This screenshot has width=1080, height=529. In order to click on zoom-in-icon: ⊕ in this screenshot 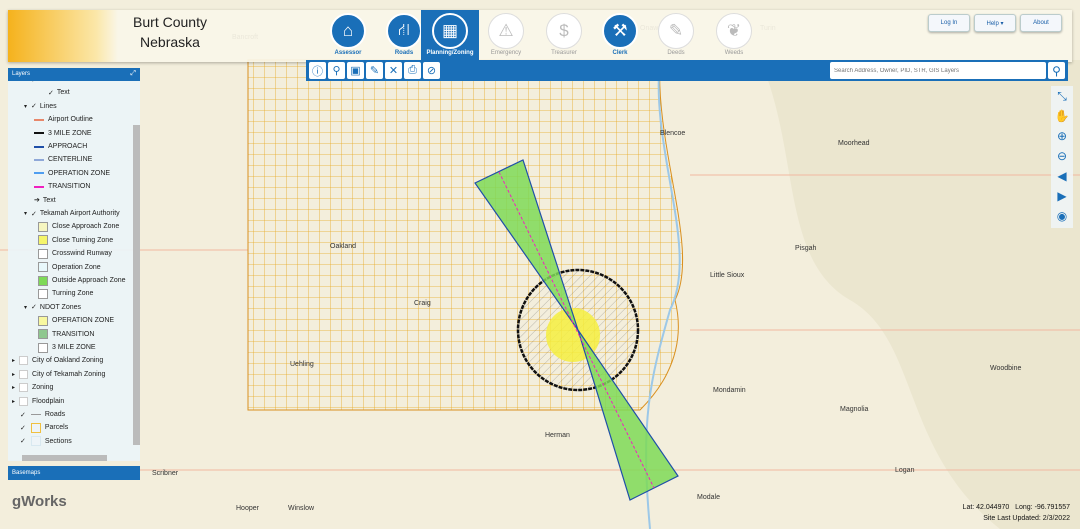, I will do `click(1062, 136)`.